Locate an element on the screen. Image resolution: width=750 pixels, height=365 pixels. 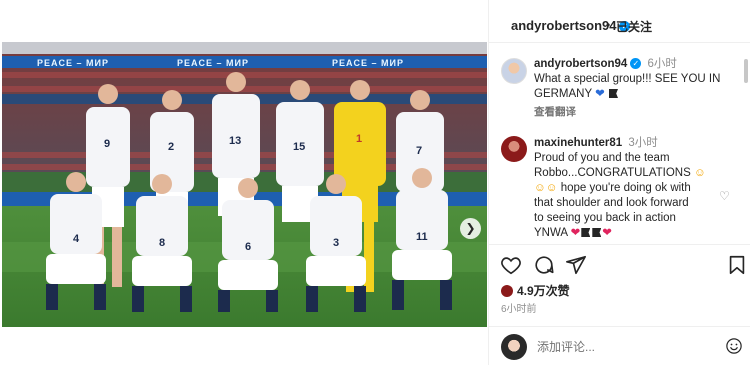
shirt-number: 7 is located at coordinates (419, 151).